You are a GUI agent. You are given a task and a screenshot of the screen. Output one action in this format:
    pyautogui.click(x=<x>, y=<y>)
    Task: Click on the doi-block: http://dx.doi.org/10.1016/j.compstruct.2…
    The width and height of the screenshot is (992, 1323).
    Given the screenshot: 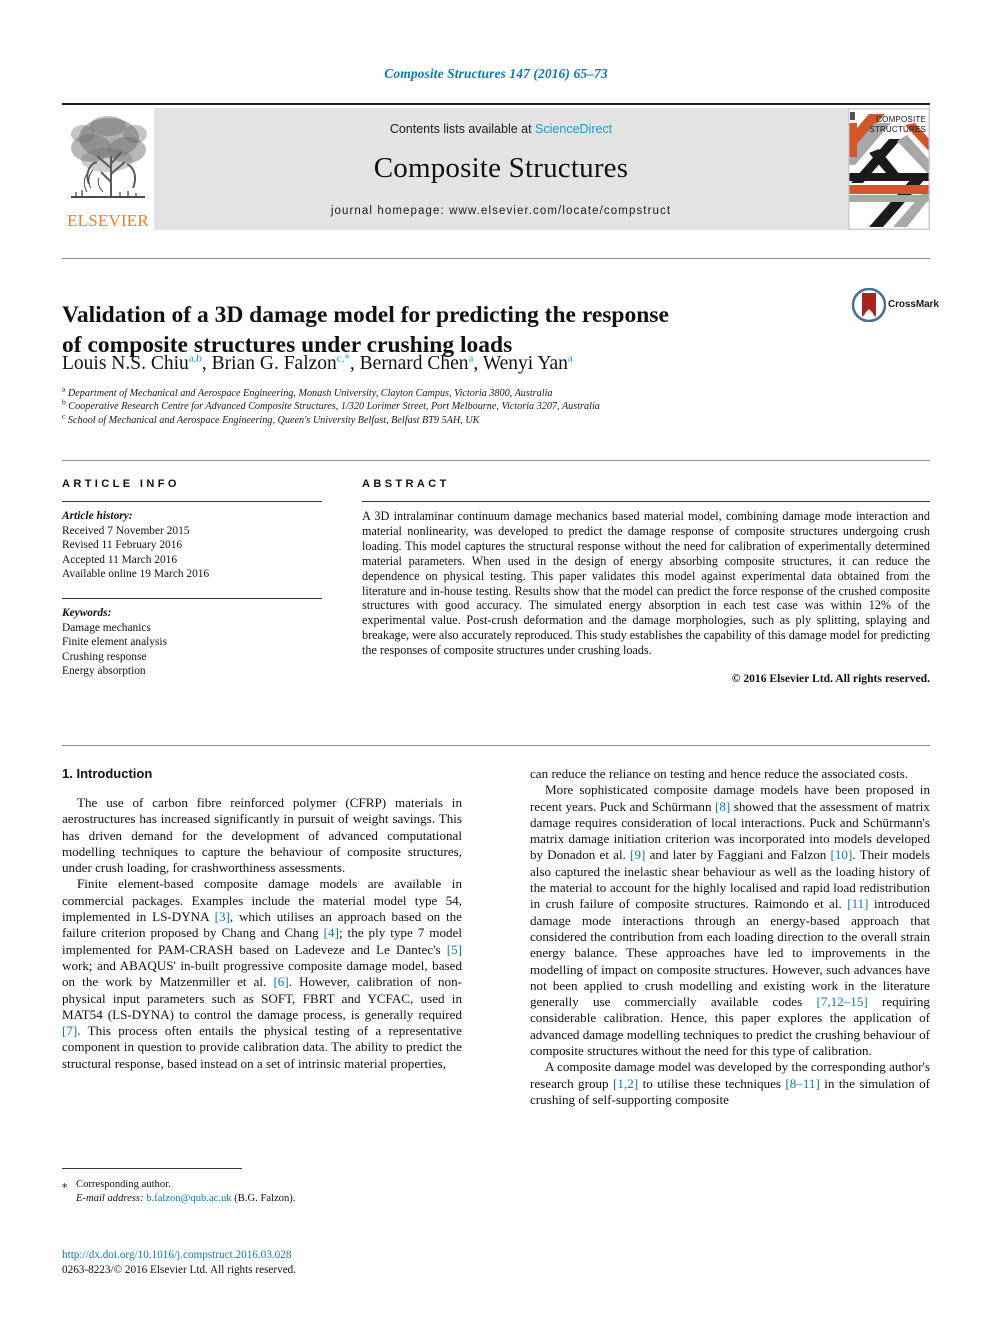 What is the action you would take?
    pyautogui.click(x=312, y=1262)
    